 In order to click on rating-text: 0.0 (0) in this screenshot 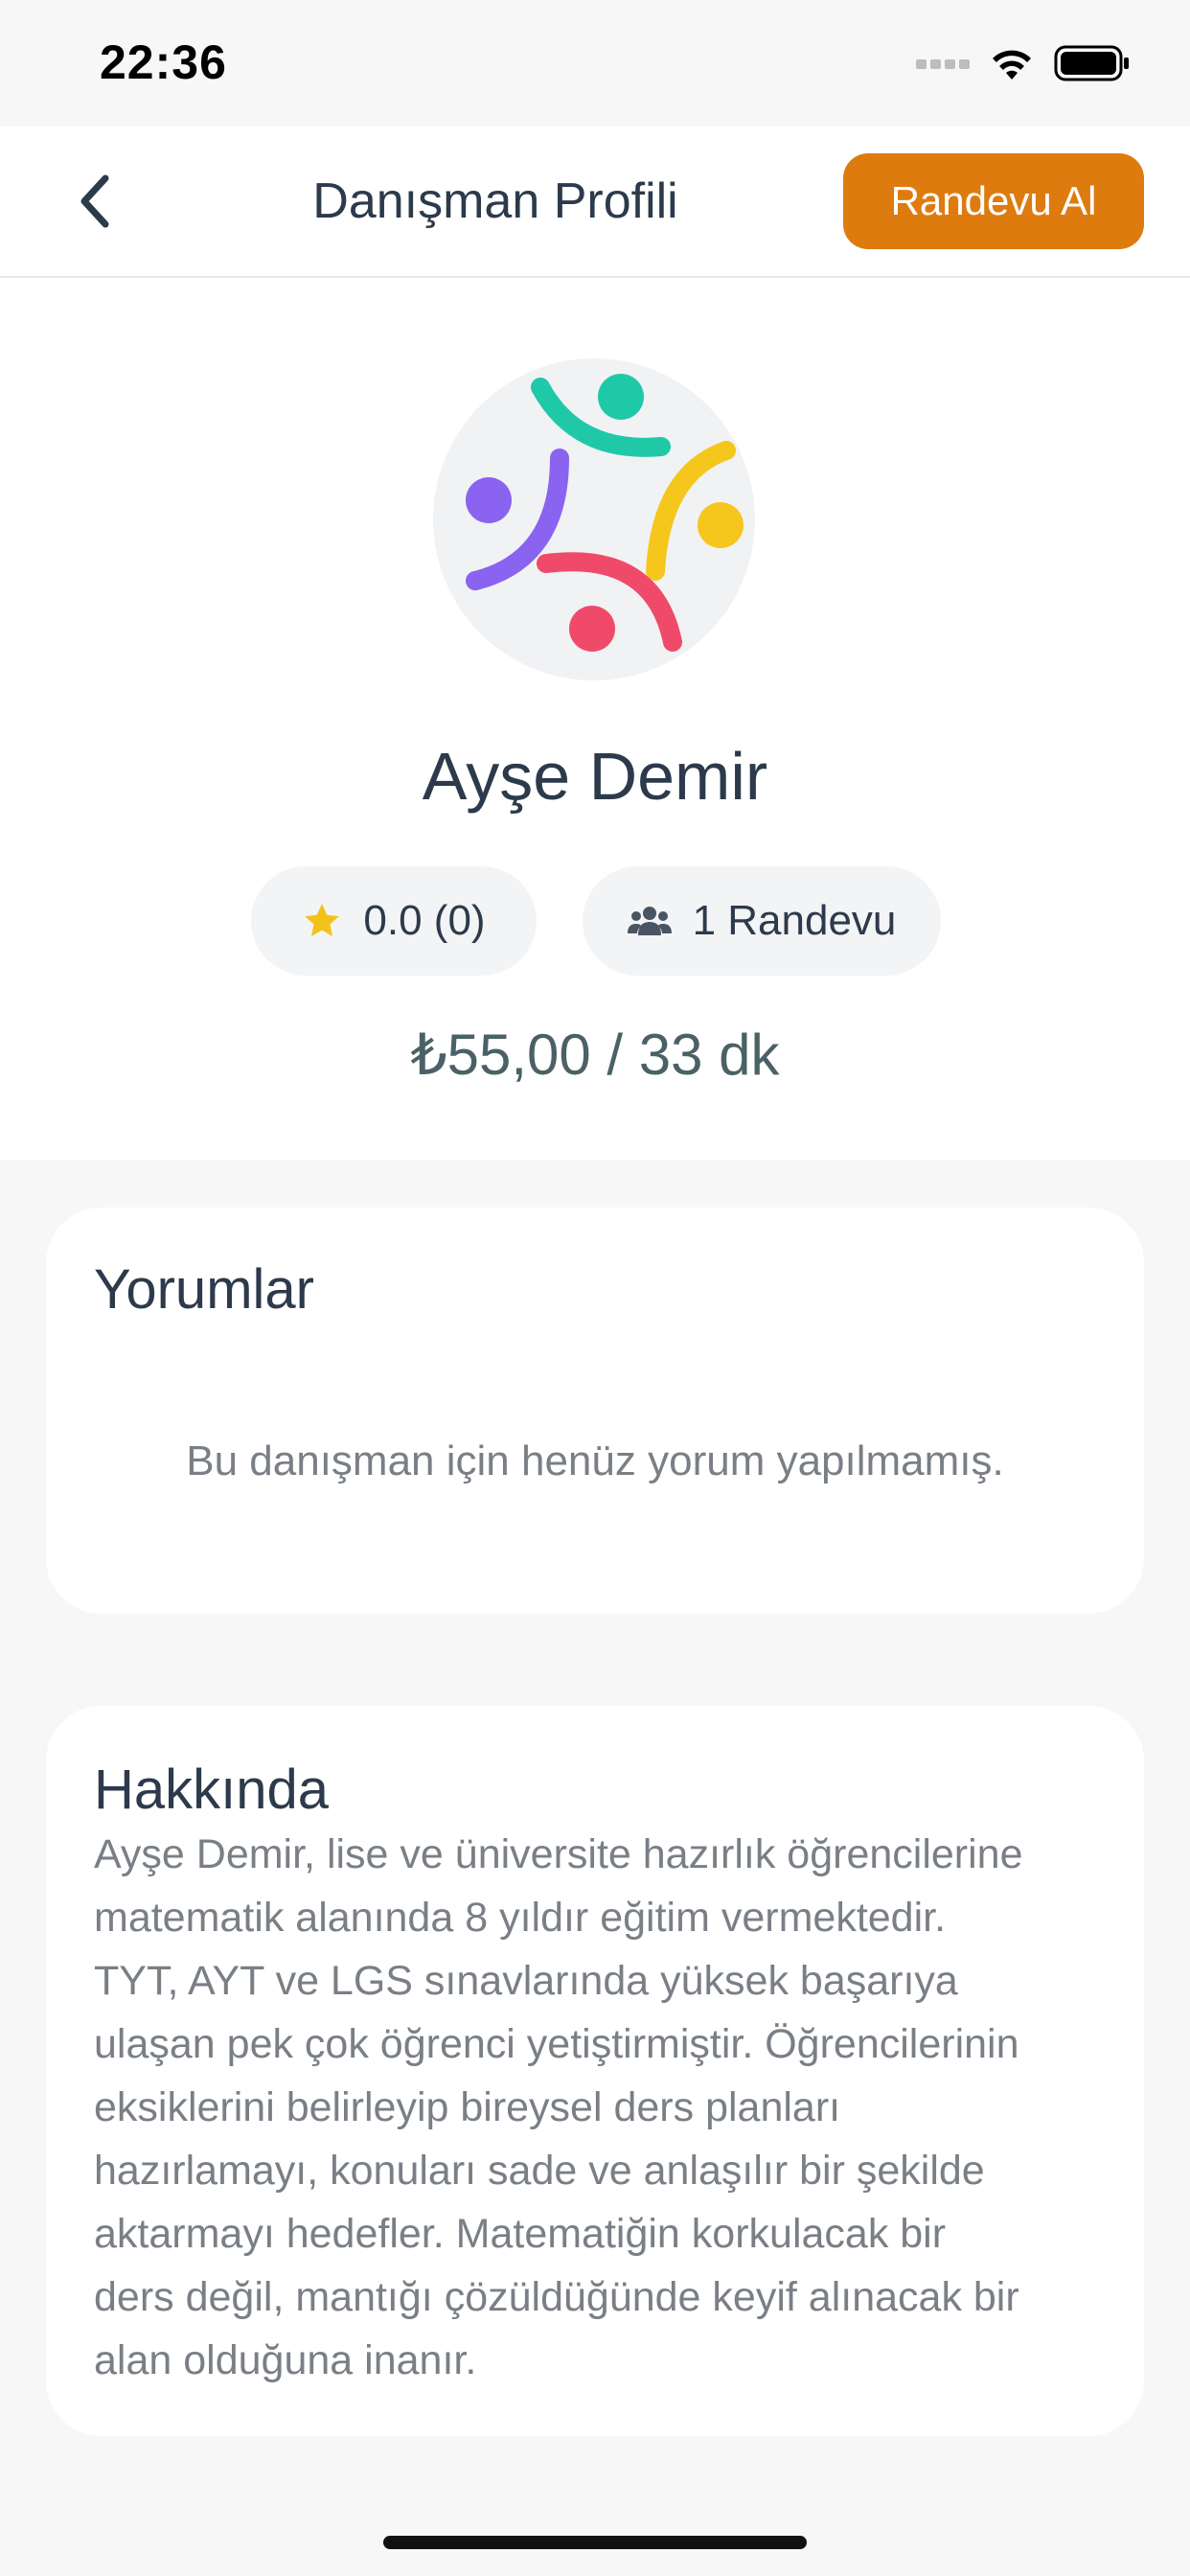, I will do `click(425, 920)`.